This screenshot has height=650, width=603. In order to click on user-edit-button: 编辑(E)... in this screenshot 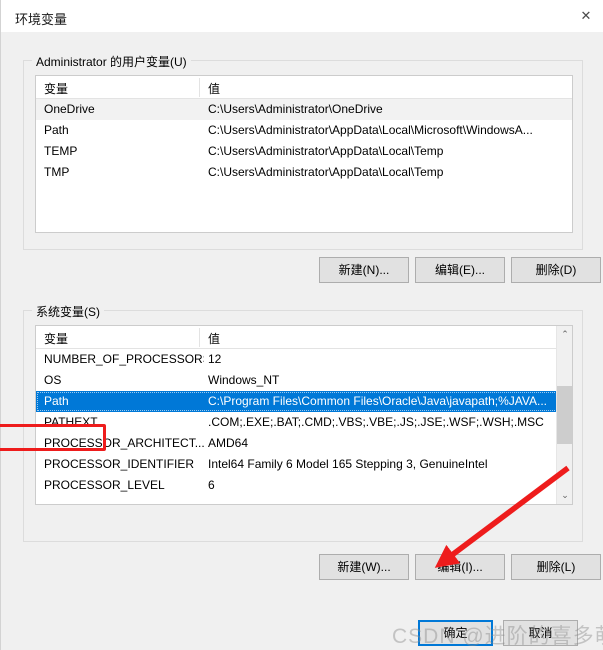, I will do `click(460, 270)`.